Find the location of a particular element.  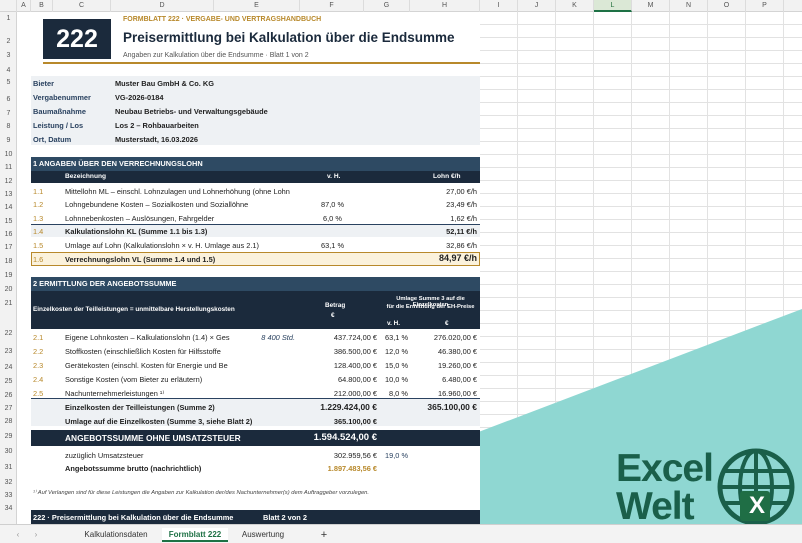

col-p: P is located at coordinates (765, 6).